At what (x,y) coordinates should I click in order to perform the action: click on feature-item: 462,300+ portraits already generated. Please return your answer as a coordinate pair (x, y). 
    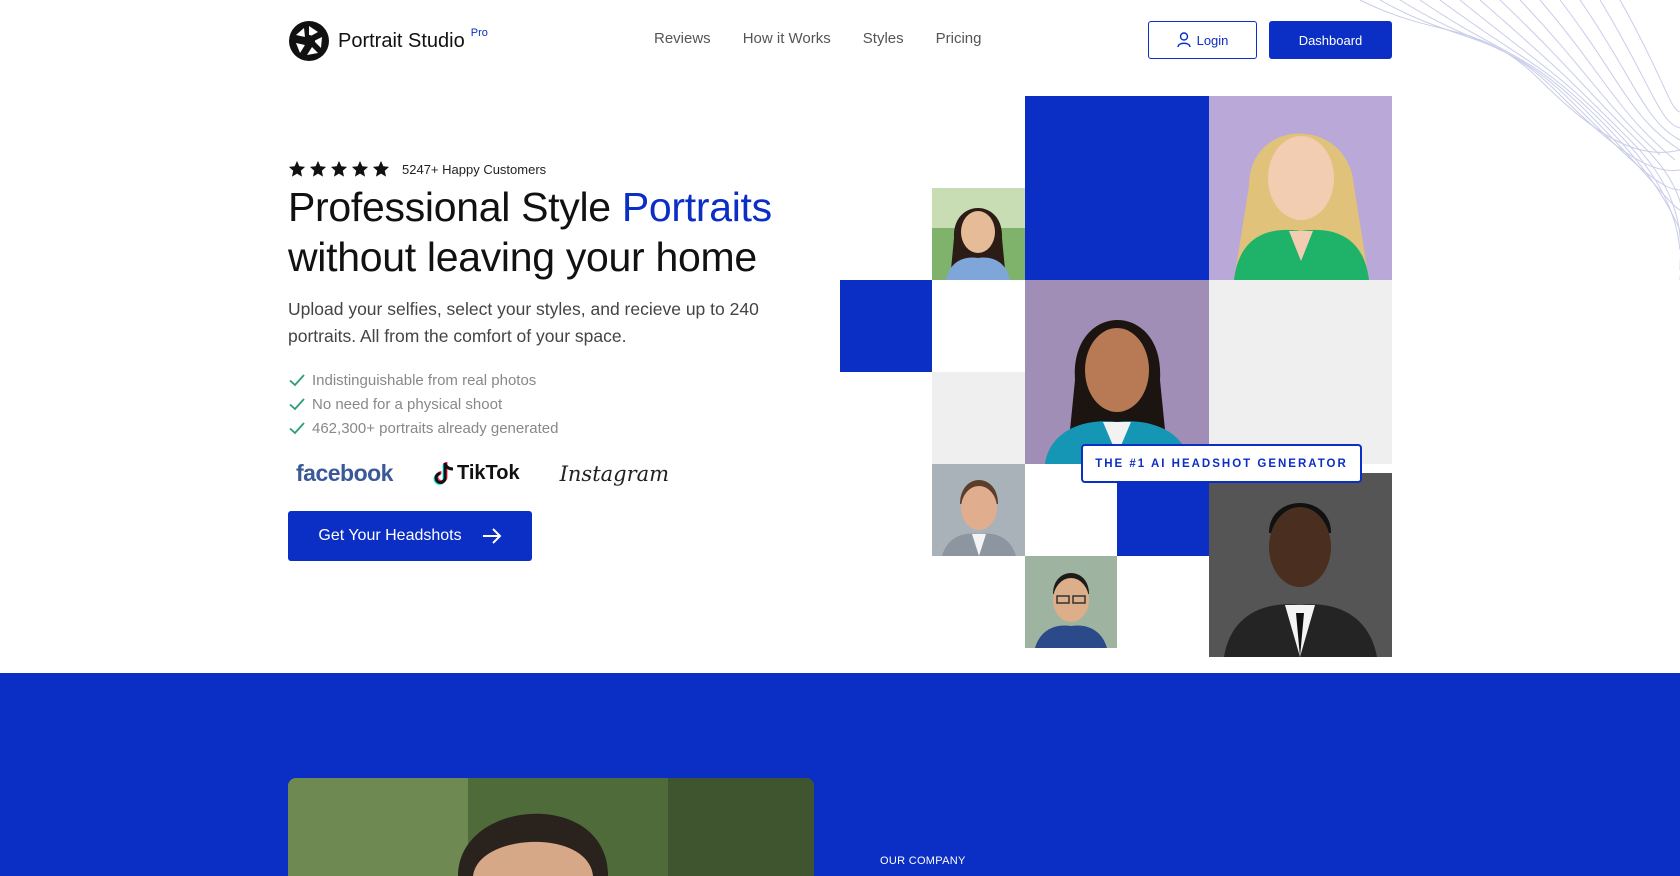
    Looking at the image, I should click on (423, 428).